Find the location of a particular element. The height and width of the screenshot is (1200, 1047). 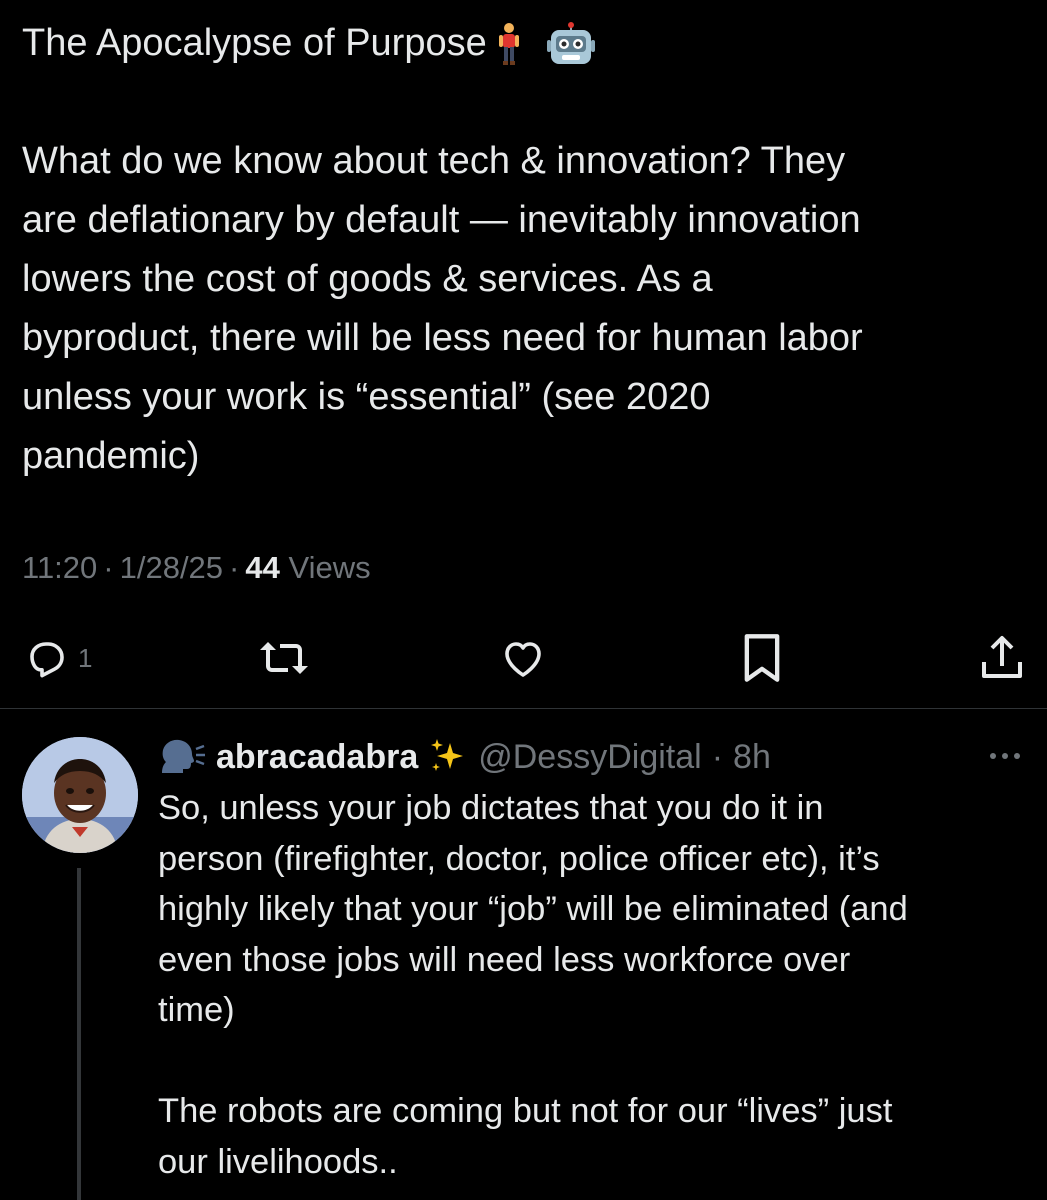

avatar-photo is located at coordinates (80, 795).